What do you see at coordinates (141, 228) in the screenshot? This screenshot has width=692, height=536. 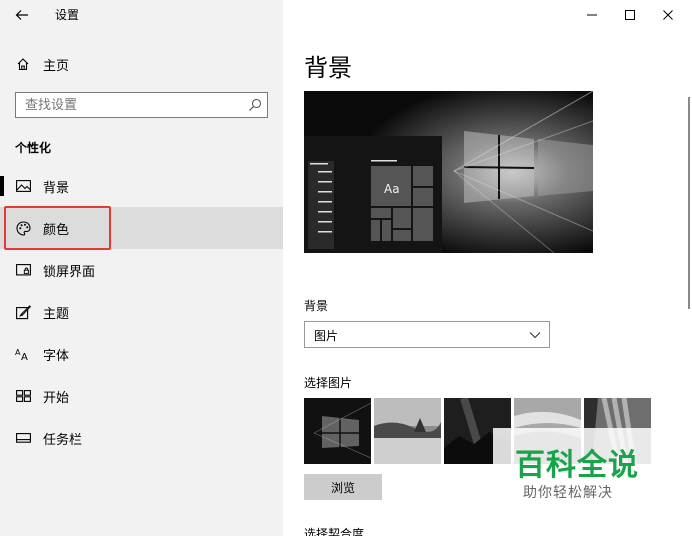 I see `sidebar-item-color: 颜色` at bounding box center [141, 228].